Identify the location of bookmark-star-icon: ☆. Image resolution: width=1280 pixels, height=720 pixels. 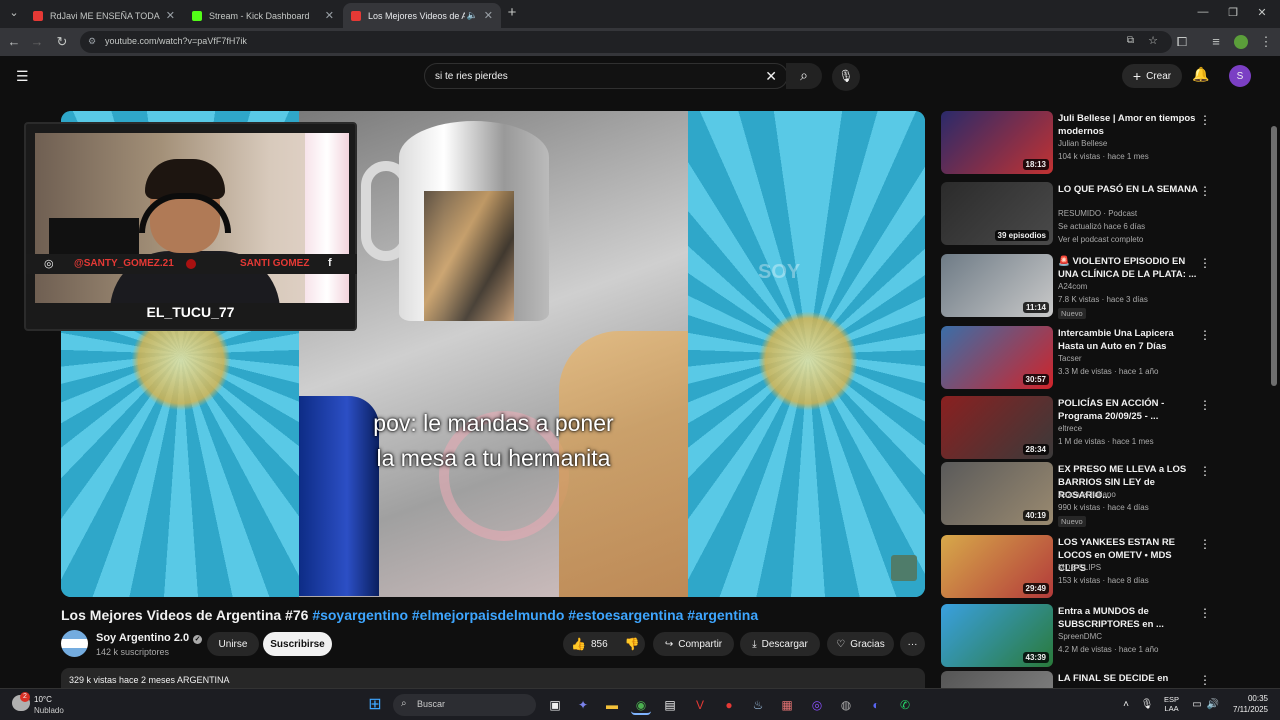
(1153, 40).